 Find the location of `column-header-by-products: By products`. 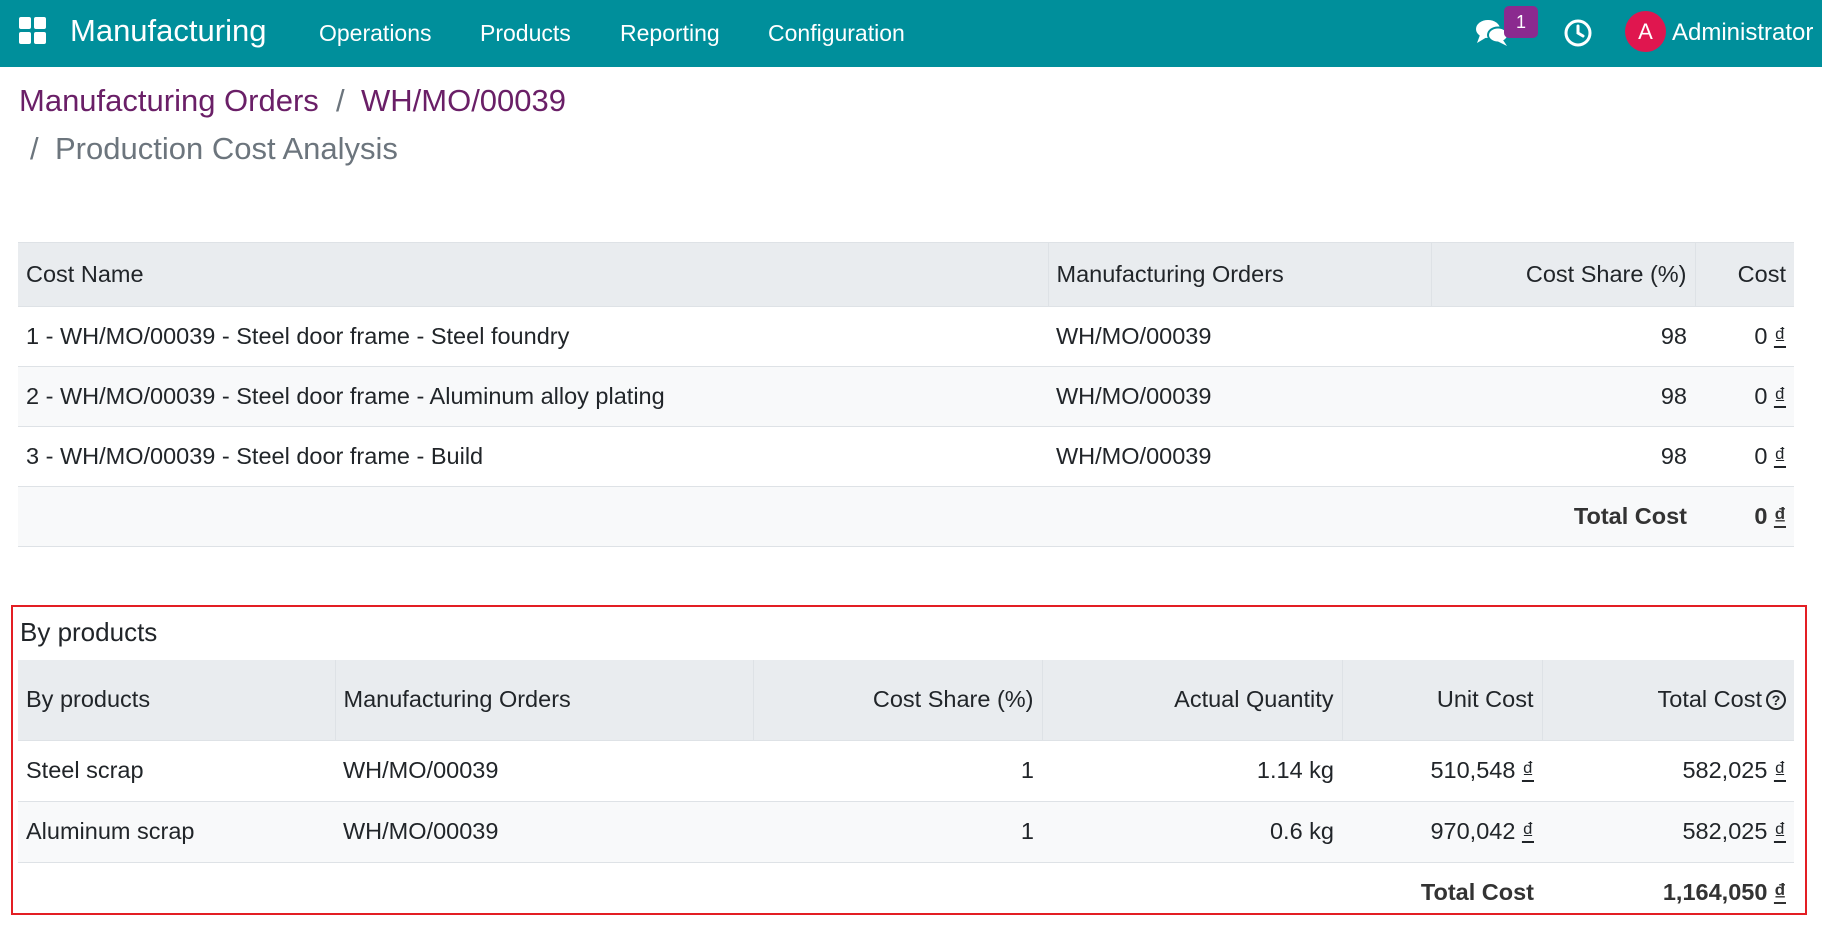

column-header-by-products: By products is located at coordinates (176, 700).